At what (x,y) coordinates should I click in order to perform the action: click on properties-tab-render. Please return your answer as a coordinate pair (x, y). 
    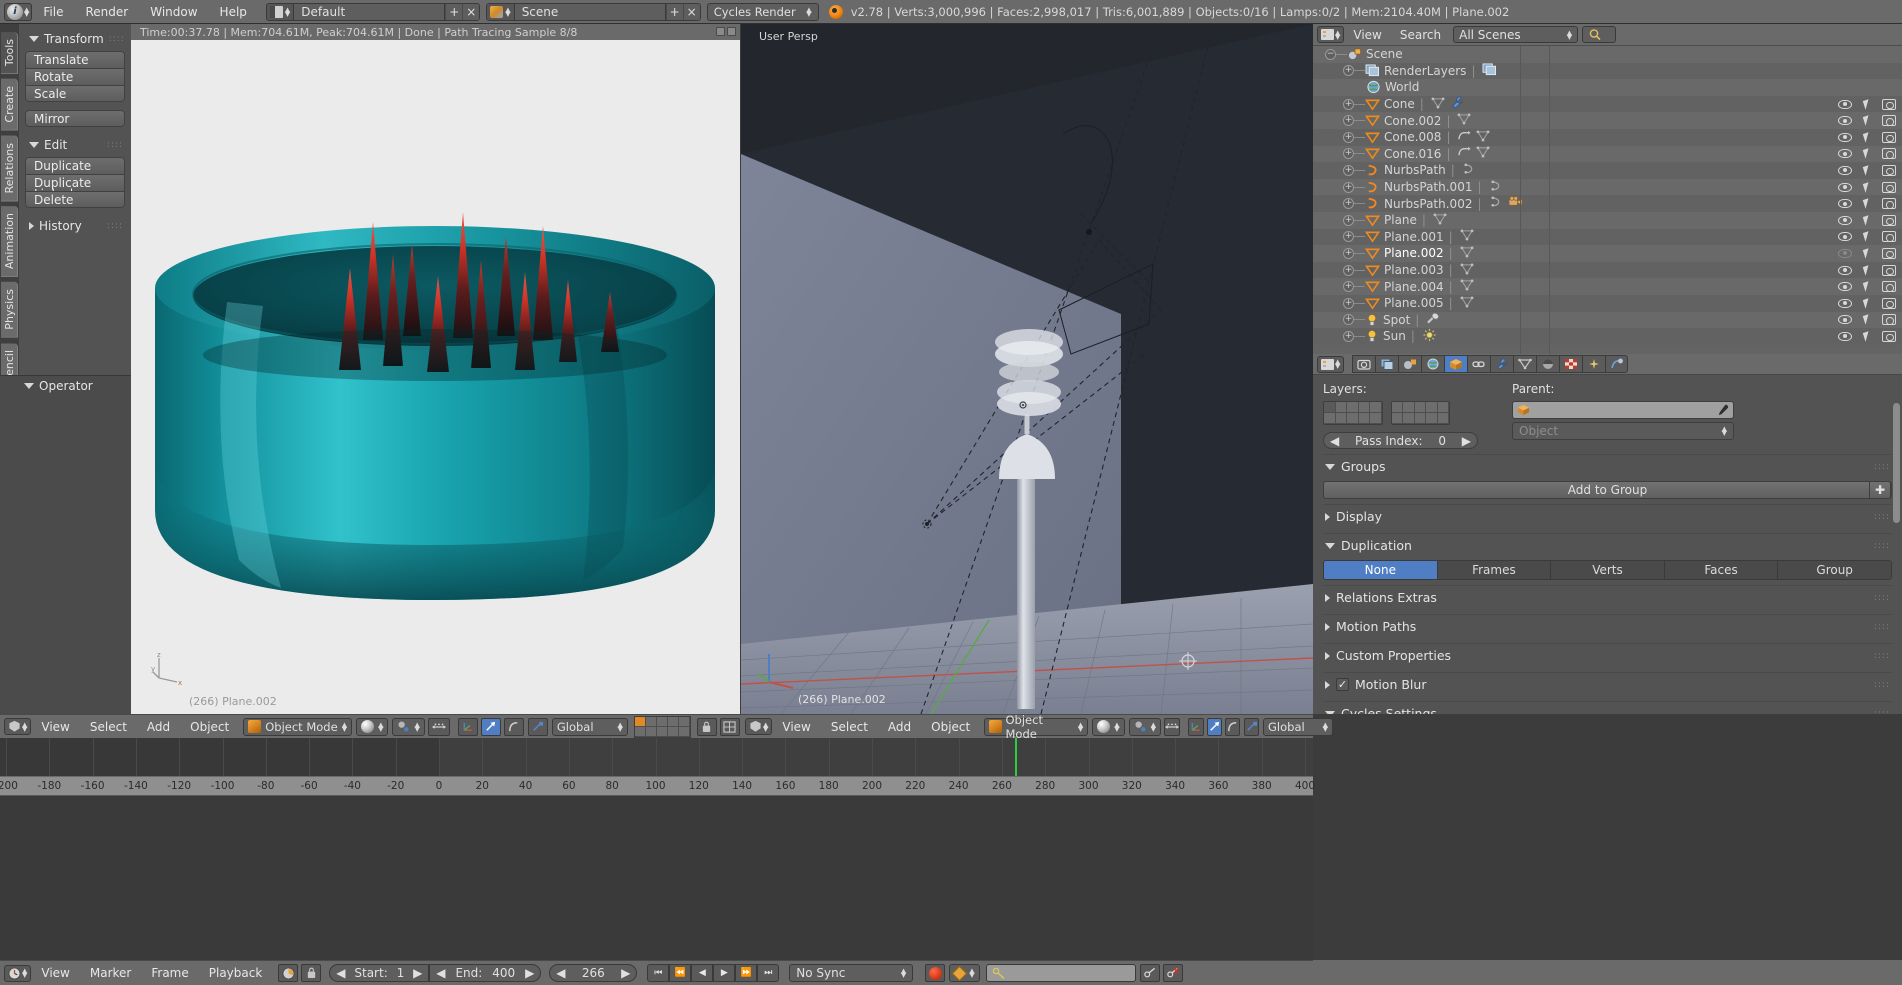
    Looking at the image, I should click on (1364, 364).